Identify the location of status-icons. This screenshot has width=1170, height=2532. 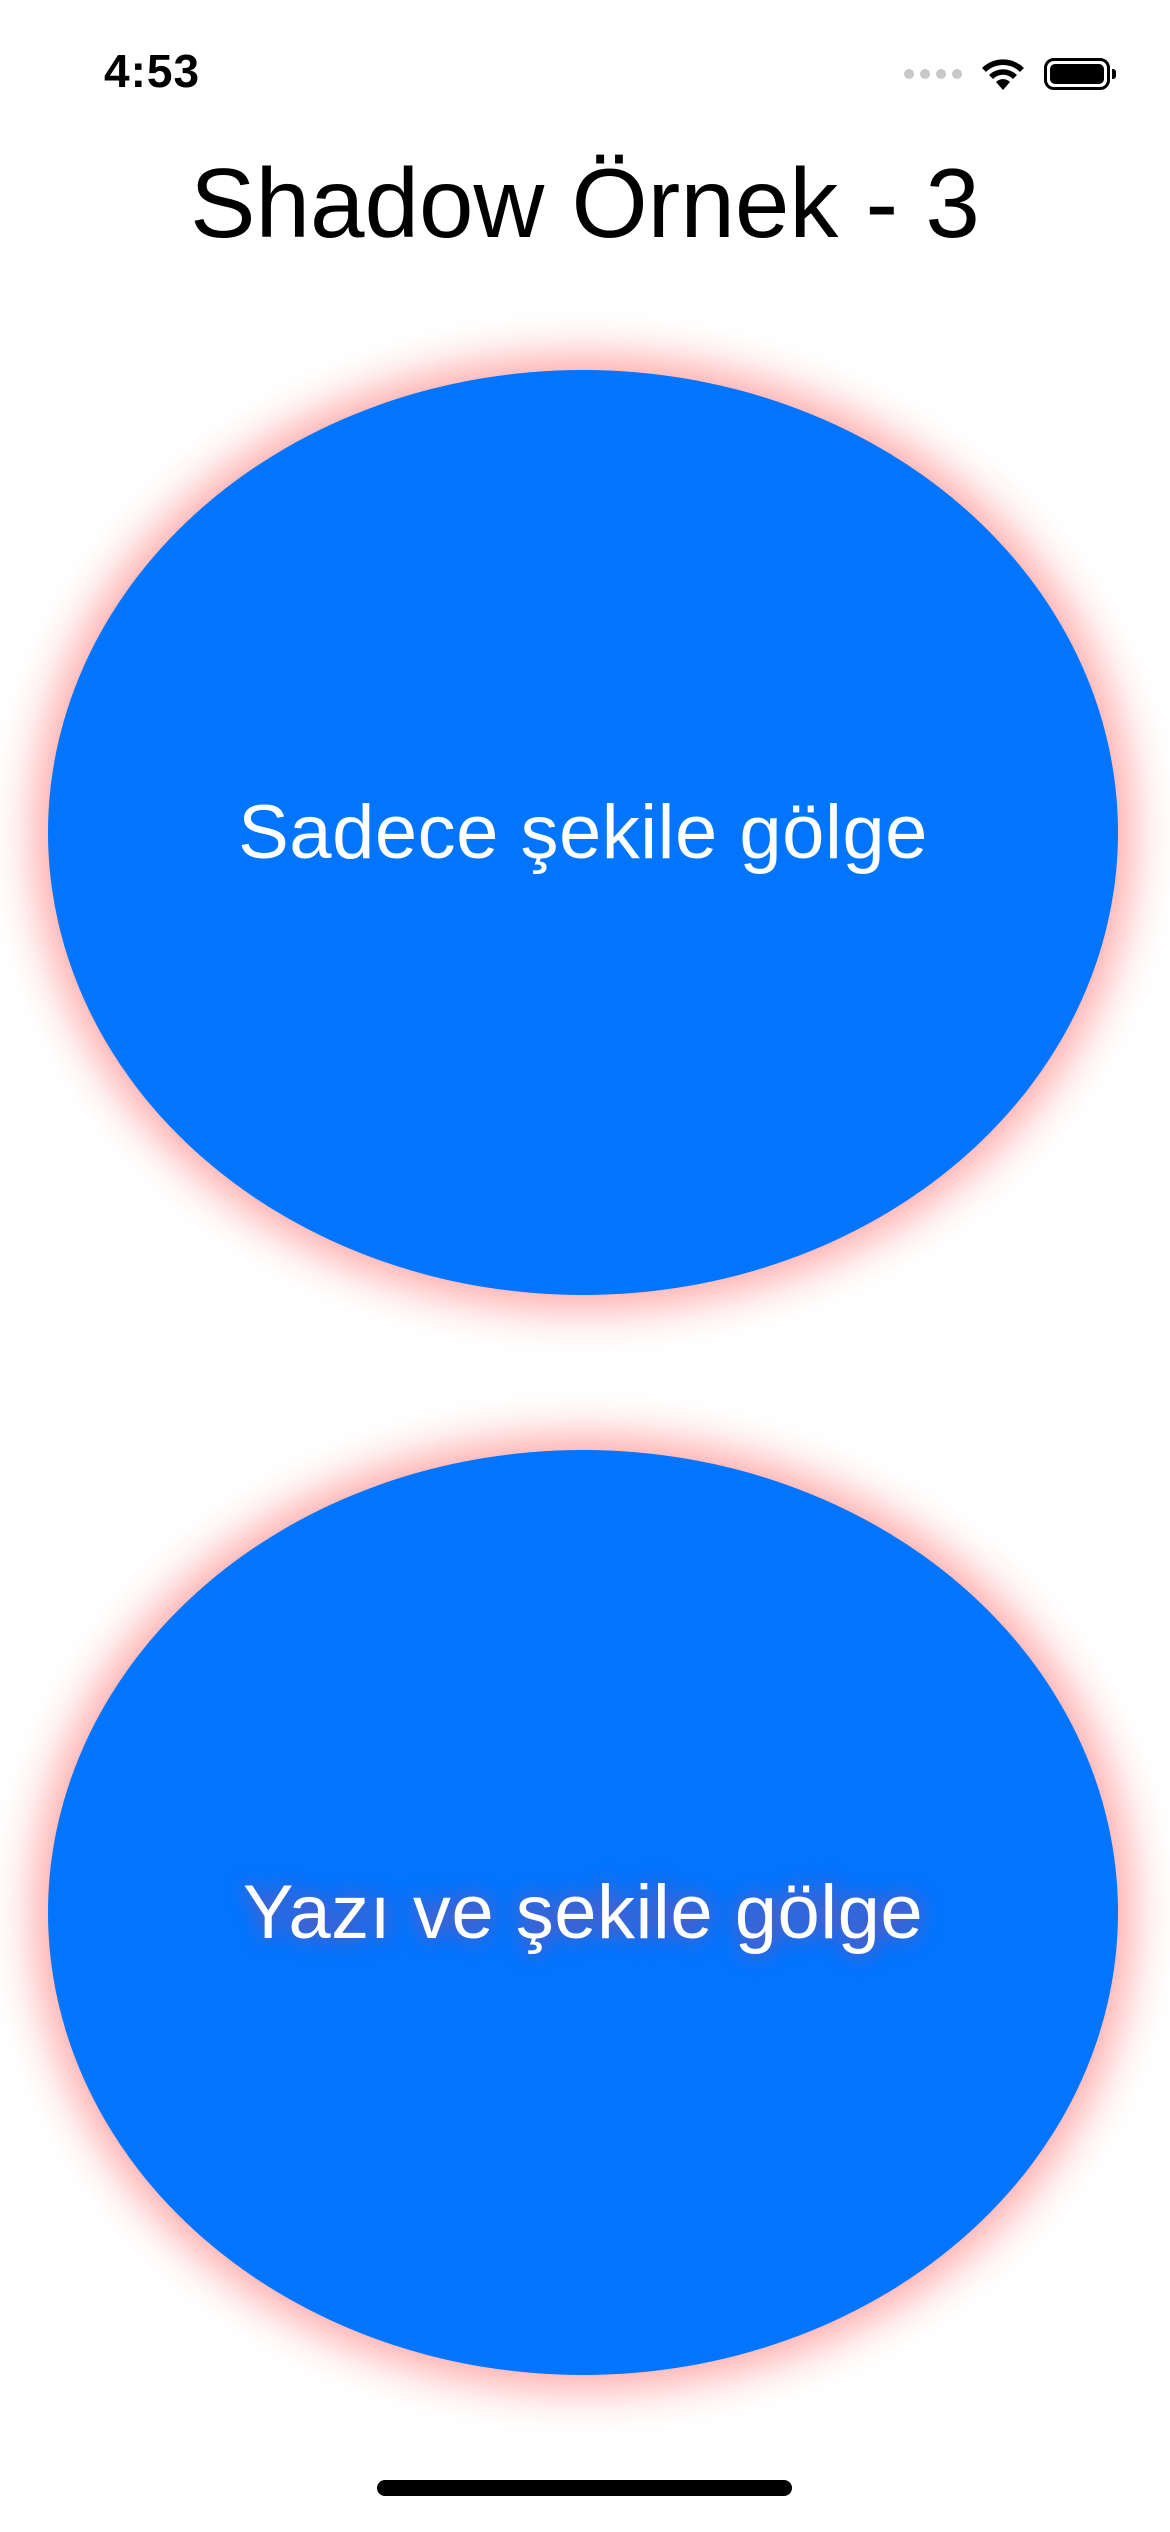
(1010, 74).